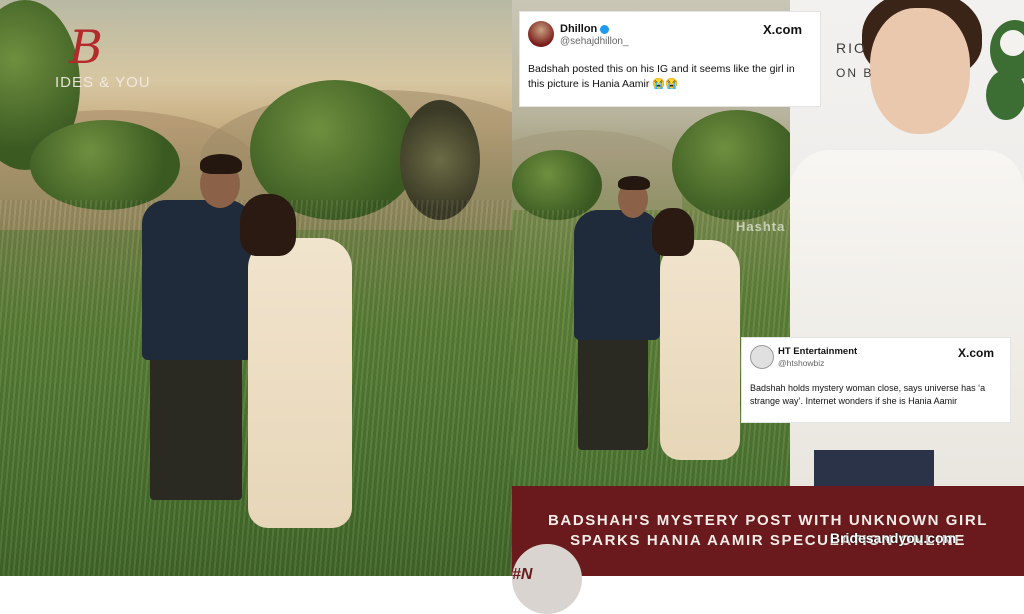 Image resolution: width=1024 pixels, height=614 pixels. Describe the element at coordinates (522, 574) in the screenshot. I see `corner-badge-text: #N` at that location.